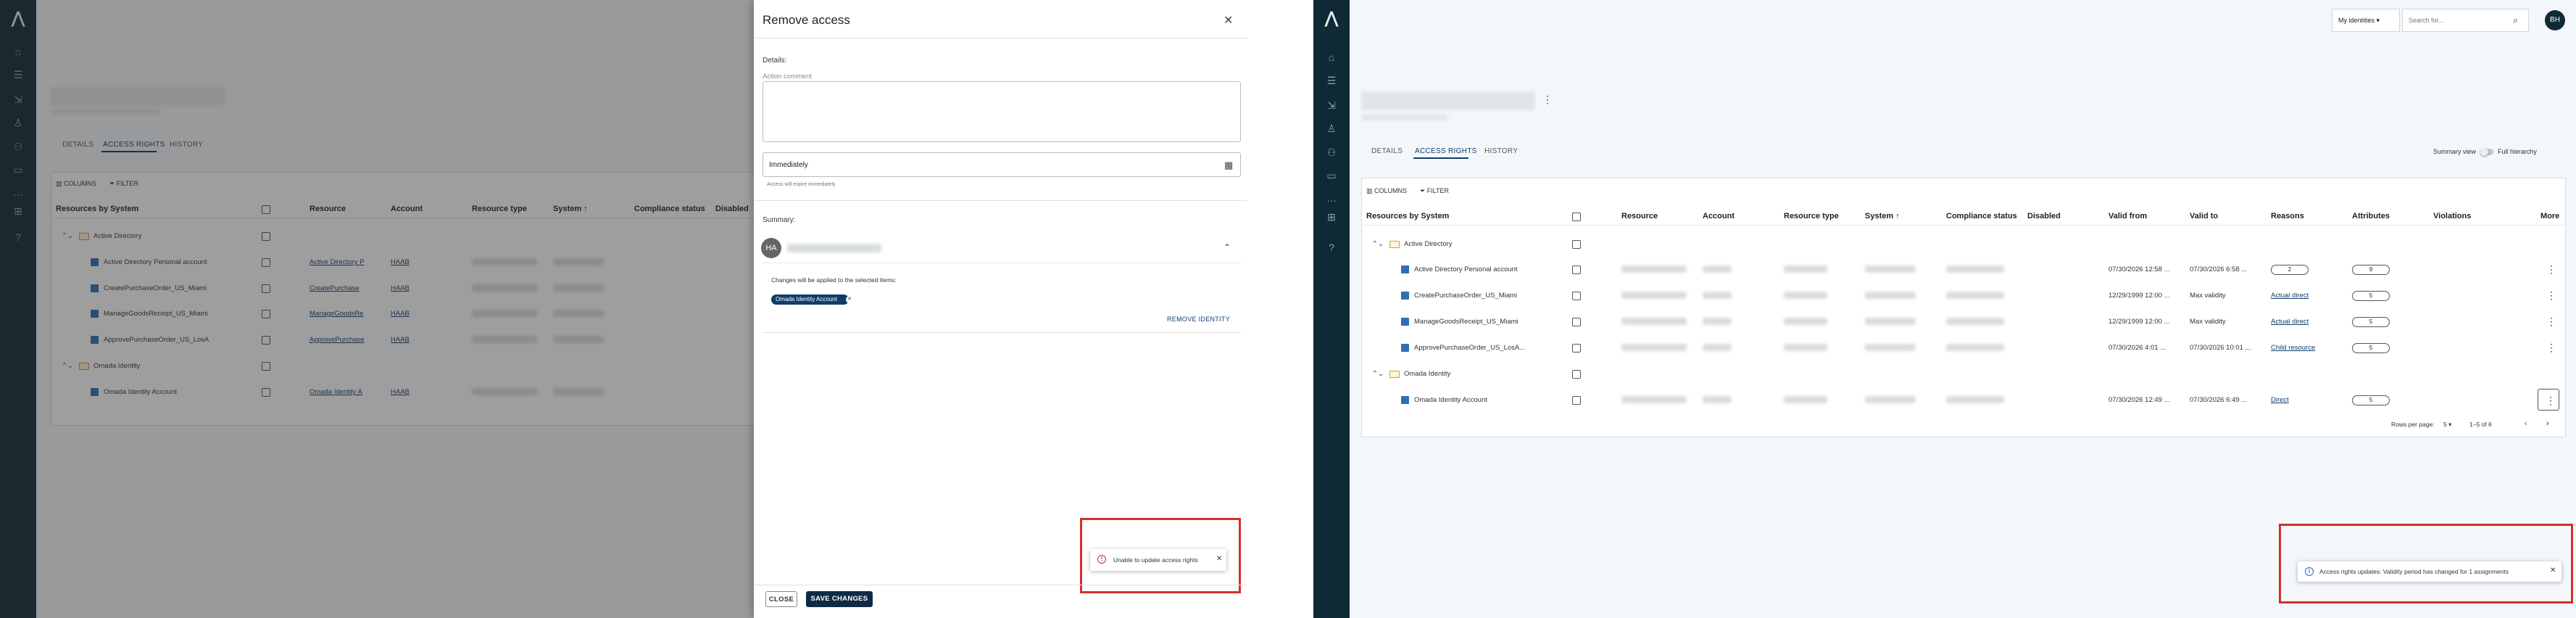 This screenshot has height=618, width=2576. Describe the element at coordinates (1466, 269) in the screenshot. I see `row-label: Active Directory Personal account` at that location.